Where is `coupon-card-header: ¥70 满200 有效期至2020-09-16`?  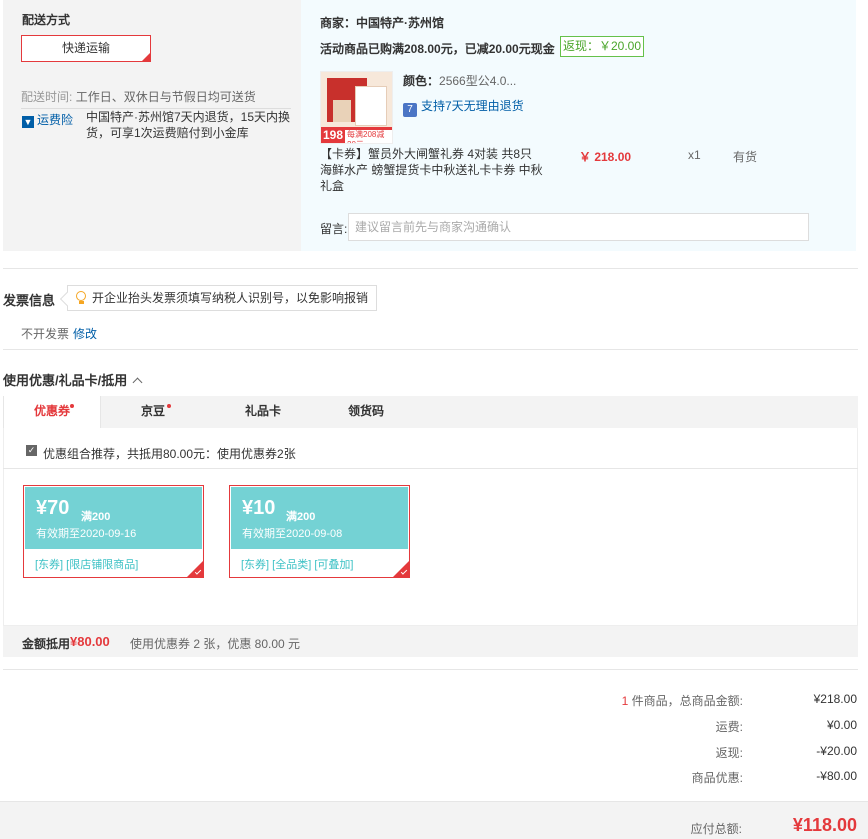
coupon-card-header: ¥70 满200 有效期至2020-09-16 is located at coordinates (113, 518).